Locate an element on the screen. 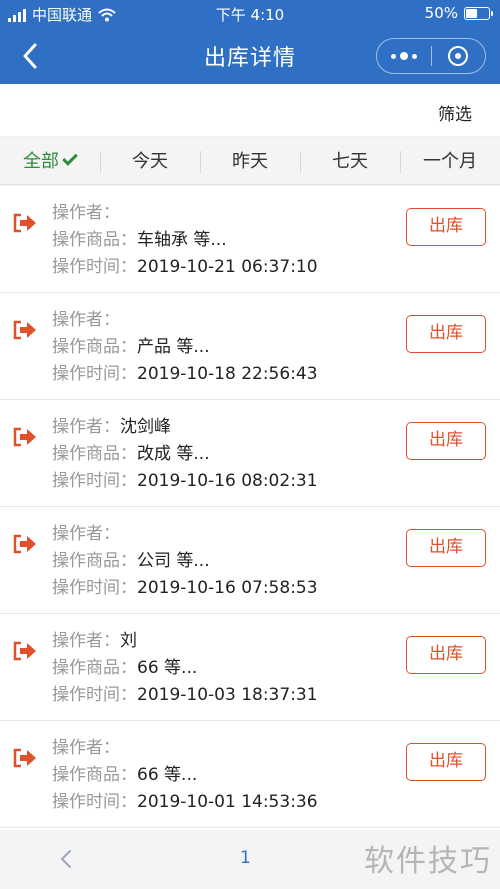 This screenshot has width=500, height=889. nav-bar: 出库详情 is located at coordinates (250, 56).